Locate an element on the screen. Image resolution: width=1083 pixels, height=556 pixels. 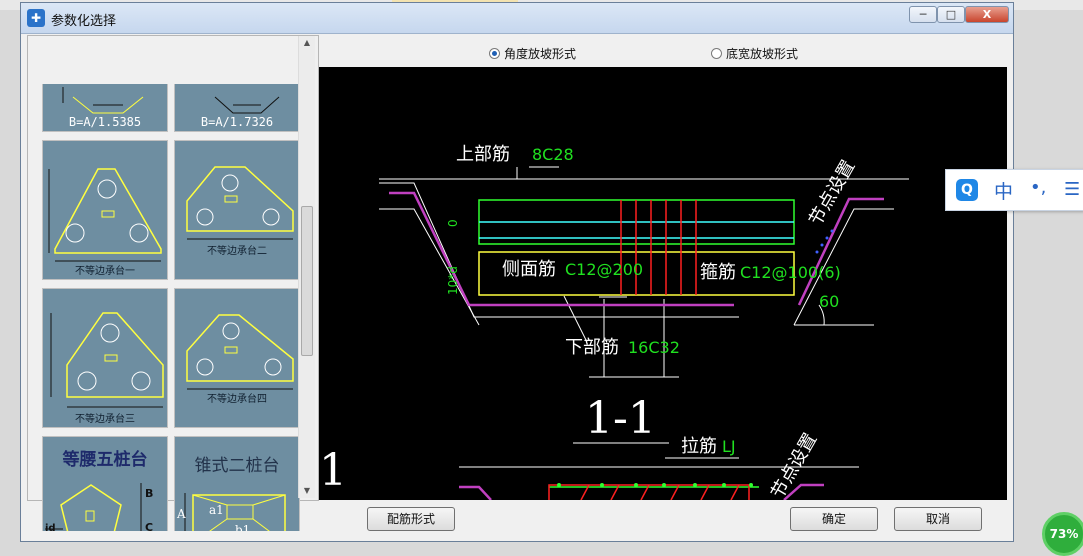
label-stirrup: 箍筋 is located at coordinates (718, 272).